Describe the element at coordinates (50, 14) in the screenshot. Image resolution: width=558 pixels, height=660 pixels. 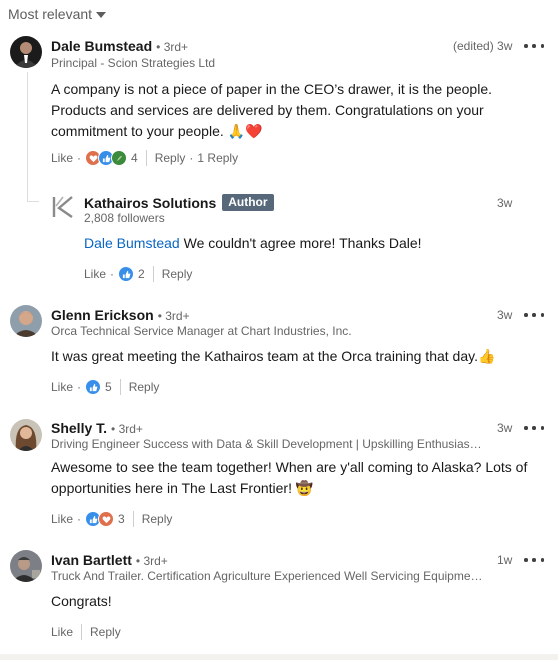
I see `sort-label: Most relevant` at that location.